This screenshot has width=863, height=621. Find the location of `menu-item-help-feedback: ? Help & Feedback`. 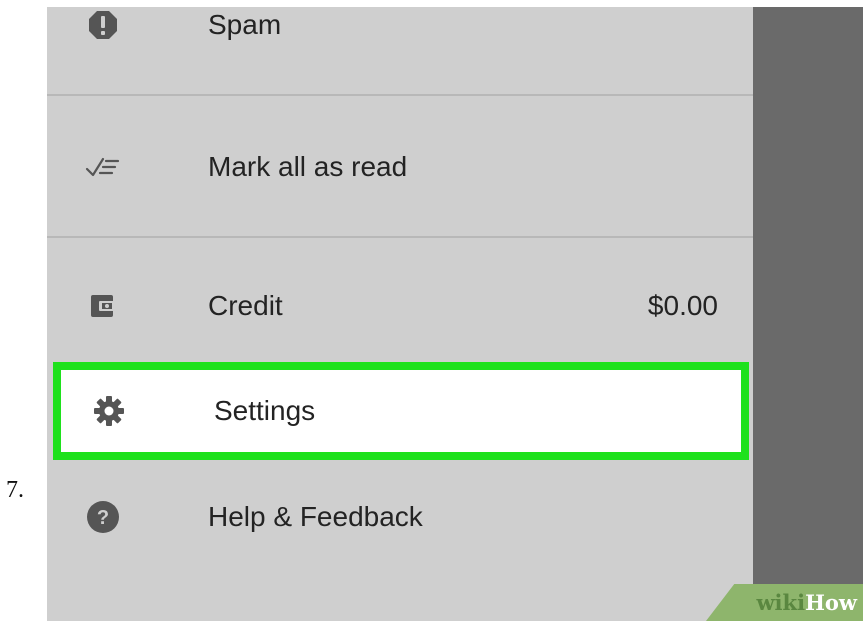

menu-item-help-feedback: ? Help & Feedback is located at coordinates (400, 517).